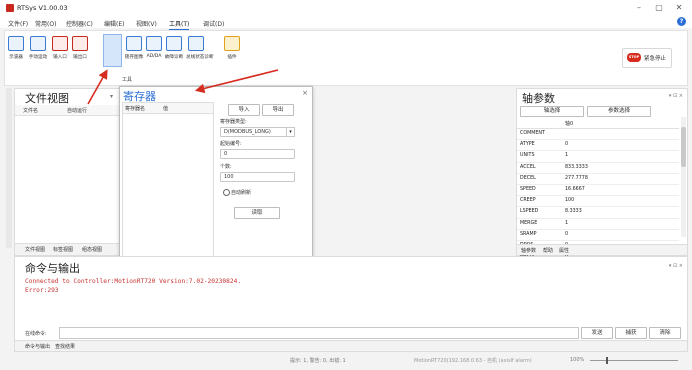 The height and width of the screenshot is (370, 692). What do you see at coordinates (528, 234) in the screenshot?
I see `axis-param-name: SRAMP` at bounding box center [528, 234].